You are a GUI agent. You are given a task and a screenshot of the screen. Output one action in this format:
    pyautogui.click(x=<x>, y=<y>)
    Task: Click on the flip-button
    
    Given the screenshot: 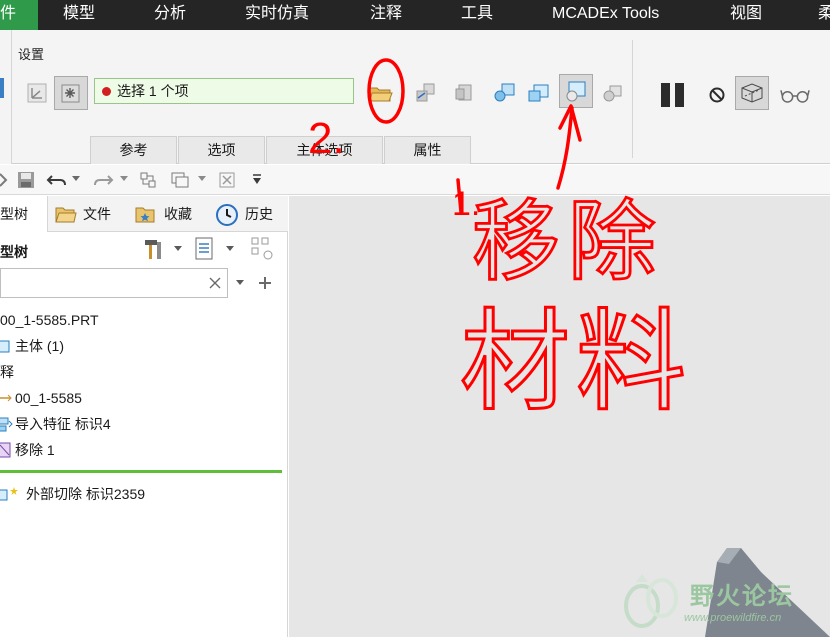 What is the action you would take?
    pyautogui.click(x=425, y=93)
    